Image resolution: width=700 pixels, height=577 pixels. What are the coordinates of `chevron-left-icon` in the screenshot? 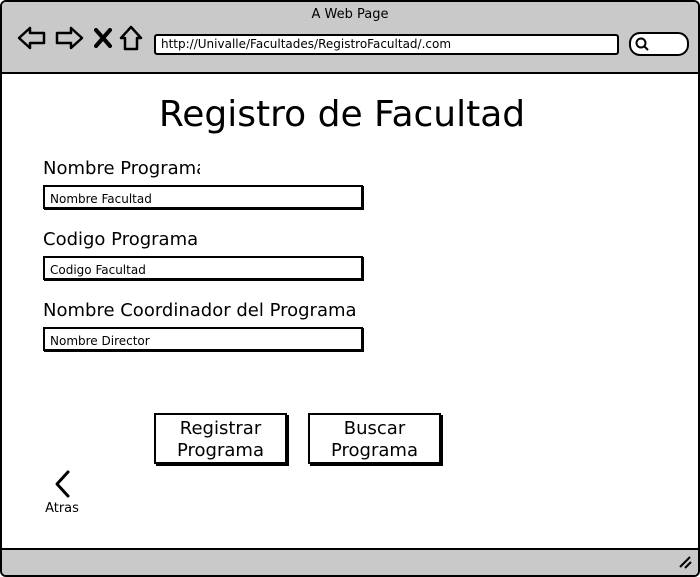 It's located at (62, 484).